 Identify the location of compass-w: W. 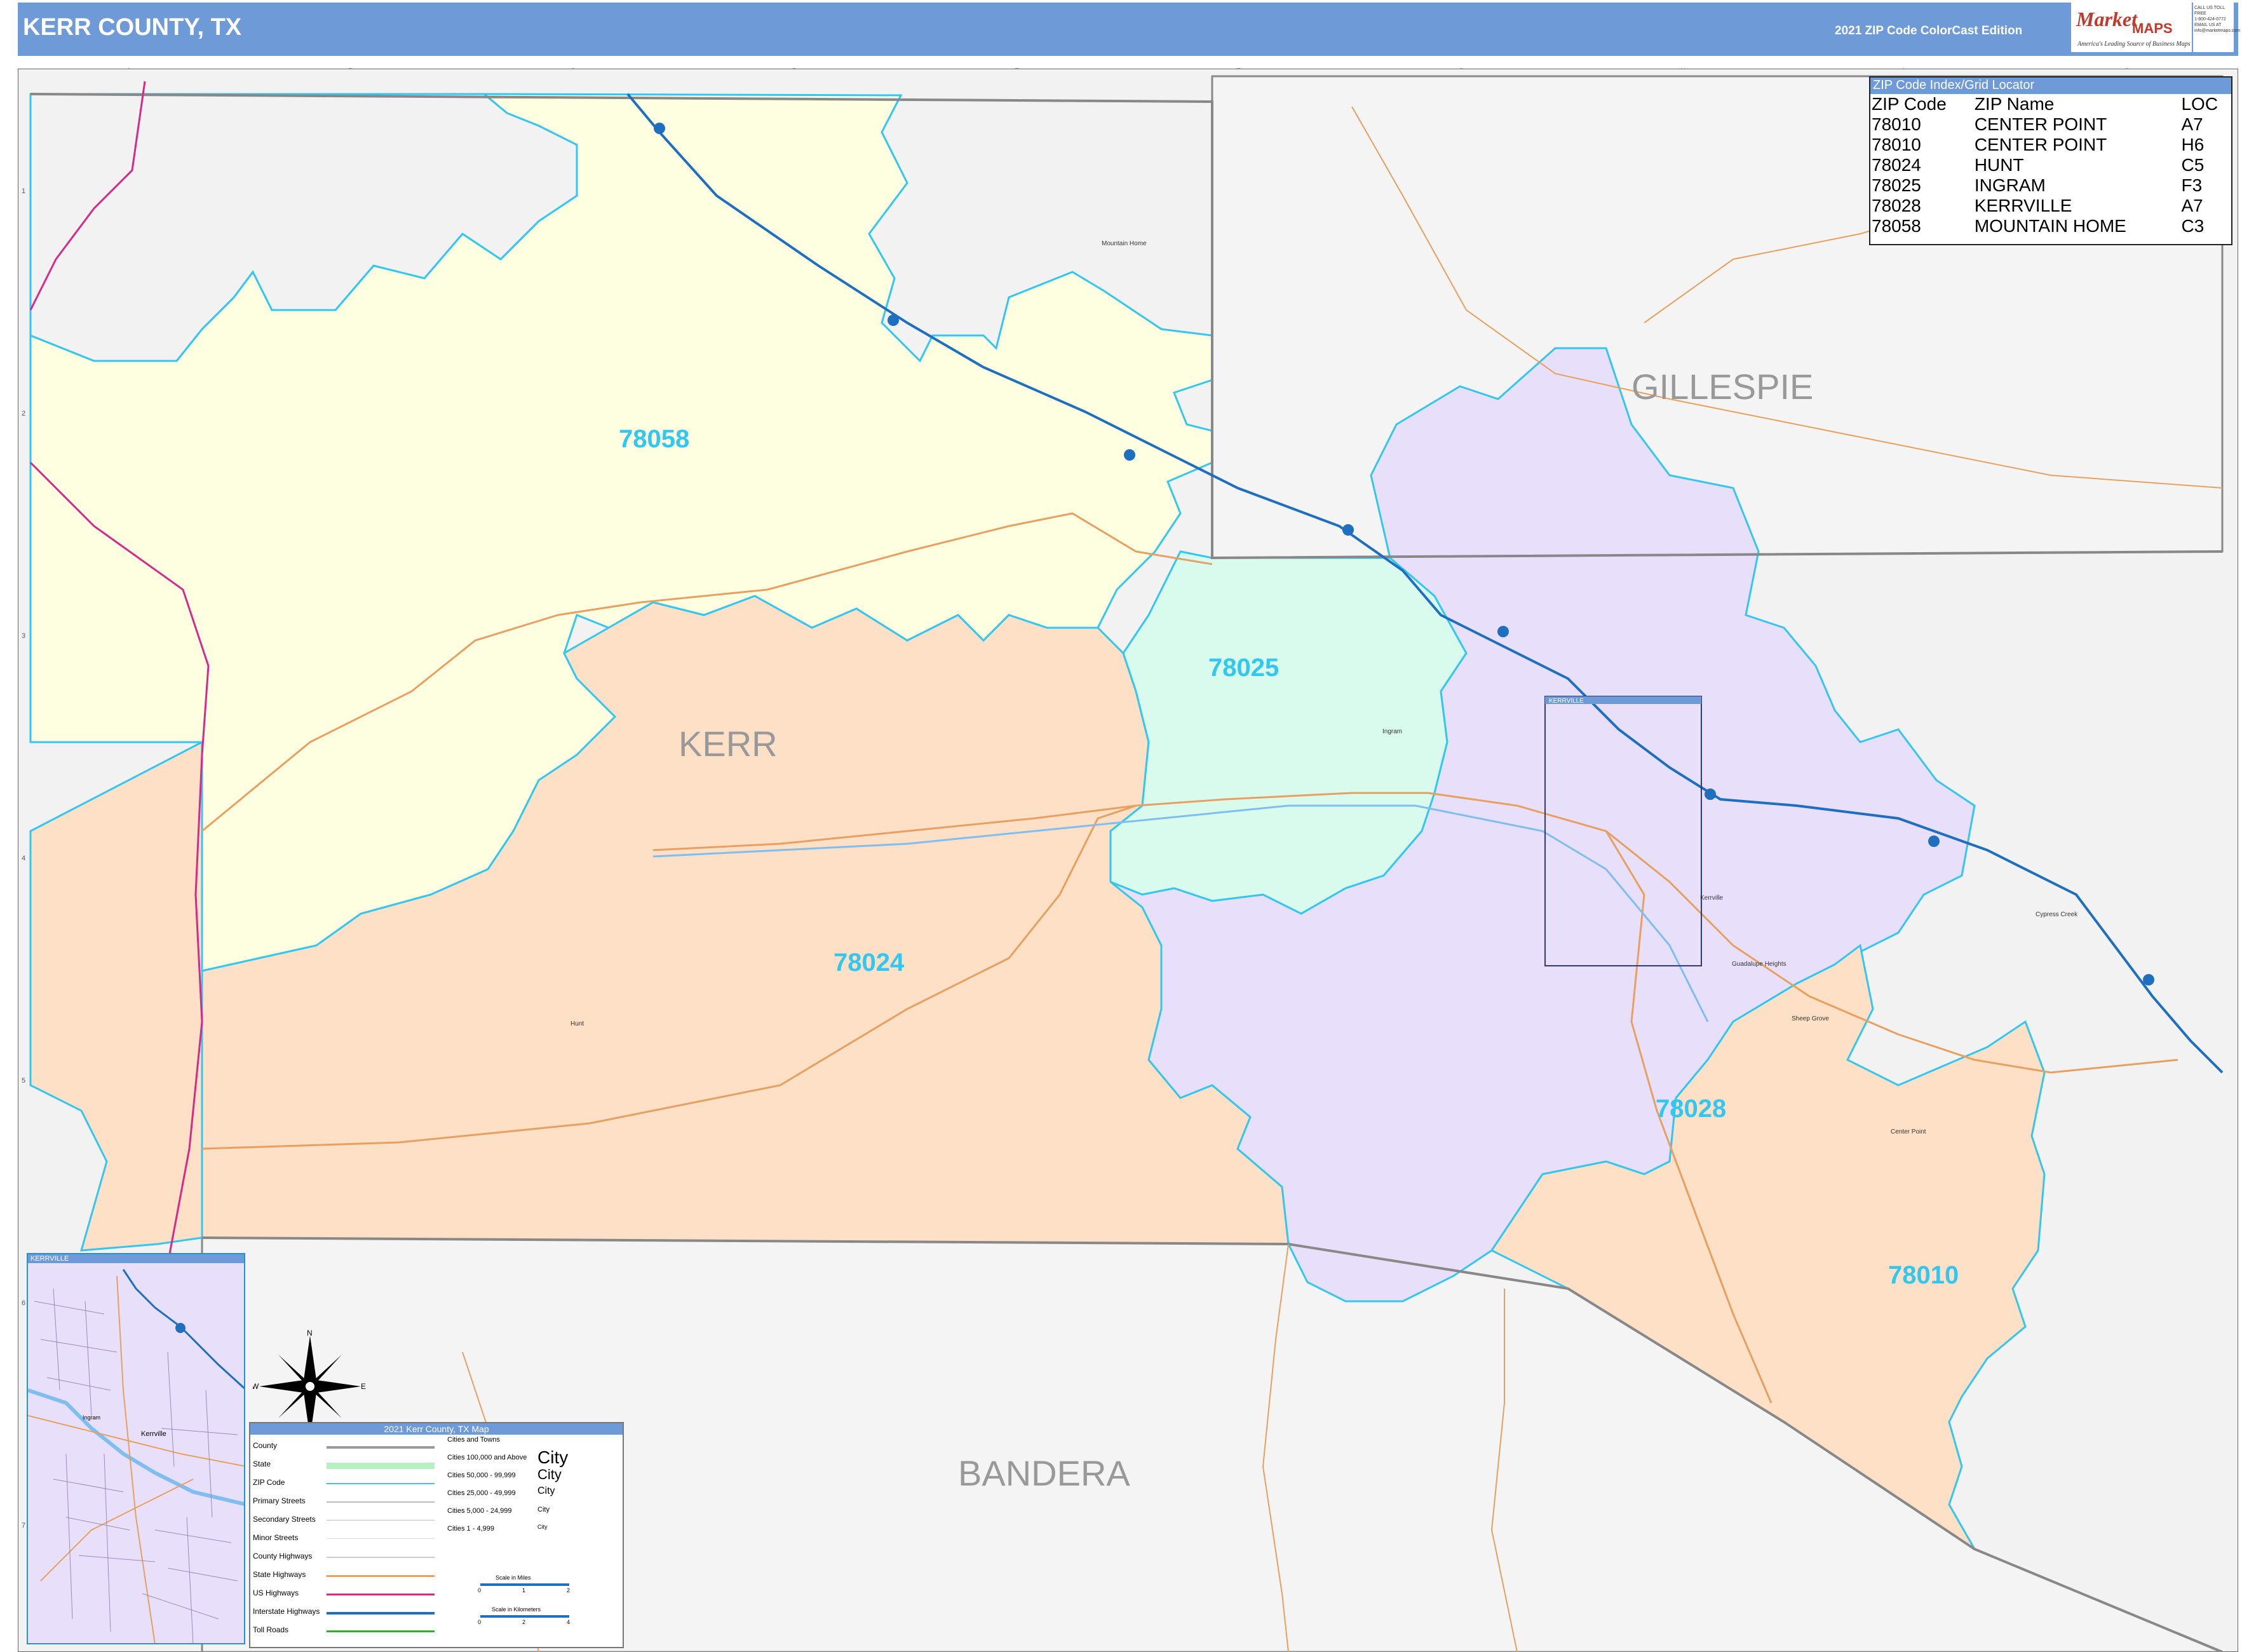
(256, 1387).